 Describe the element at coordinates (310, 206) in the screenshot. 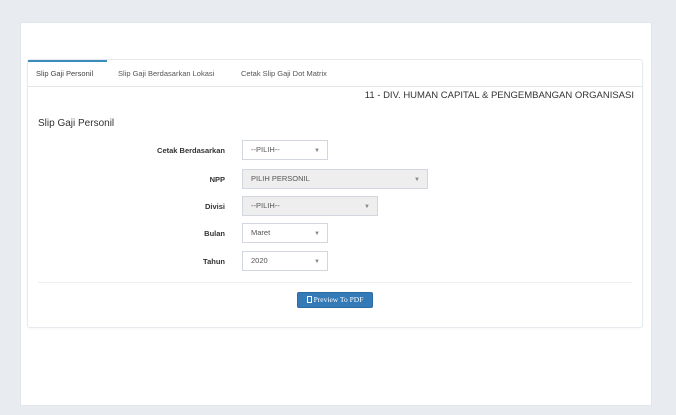

I see `divisi-select: --PILIH-- ▼` at that location.